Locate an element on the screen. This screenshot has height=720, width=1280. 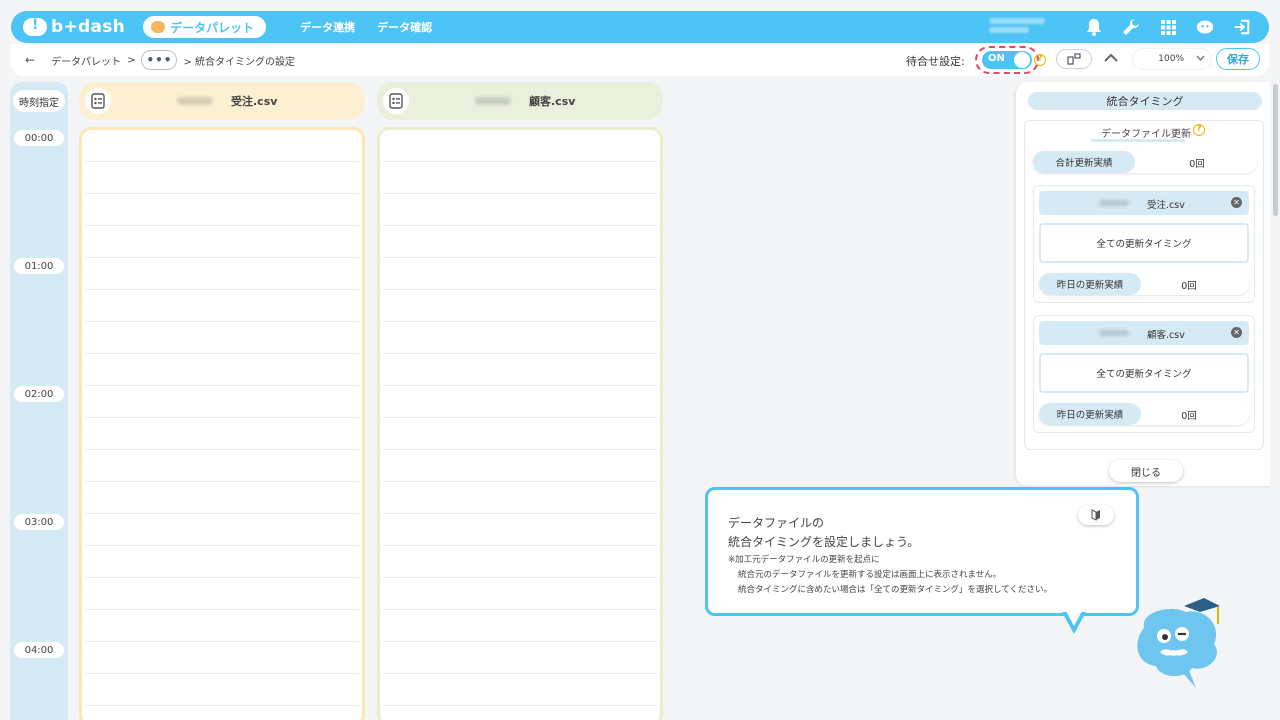
file-card-header: 受注.csv ✕ is located at coordinates (1144, 203).